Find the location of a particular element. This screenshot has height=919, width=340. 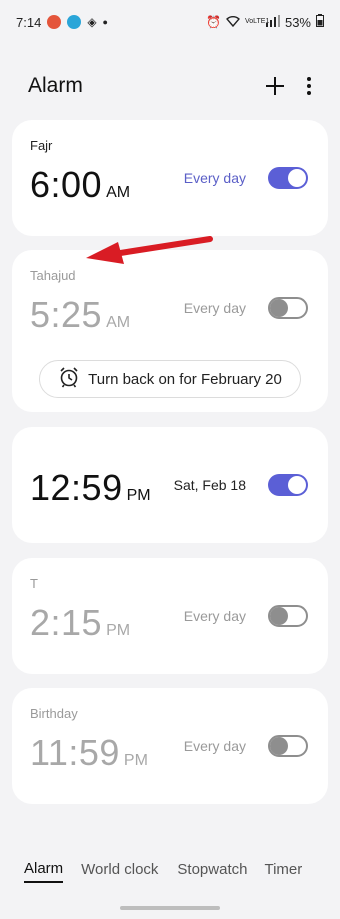

tab-stopwatch: Stopwatch is located at coordinates (212, 871).